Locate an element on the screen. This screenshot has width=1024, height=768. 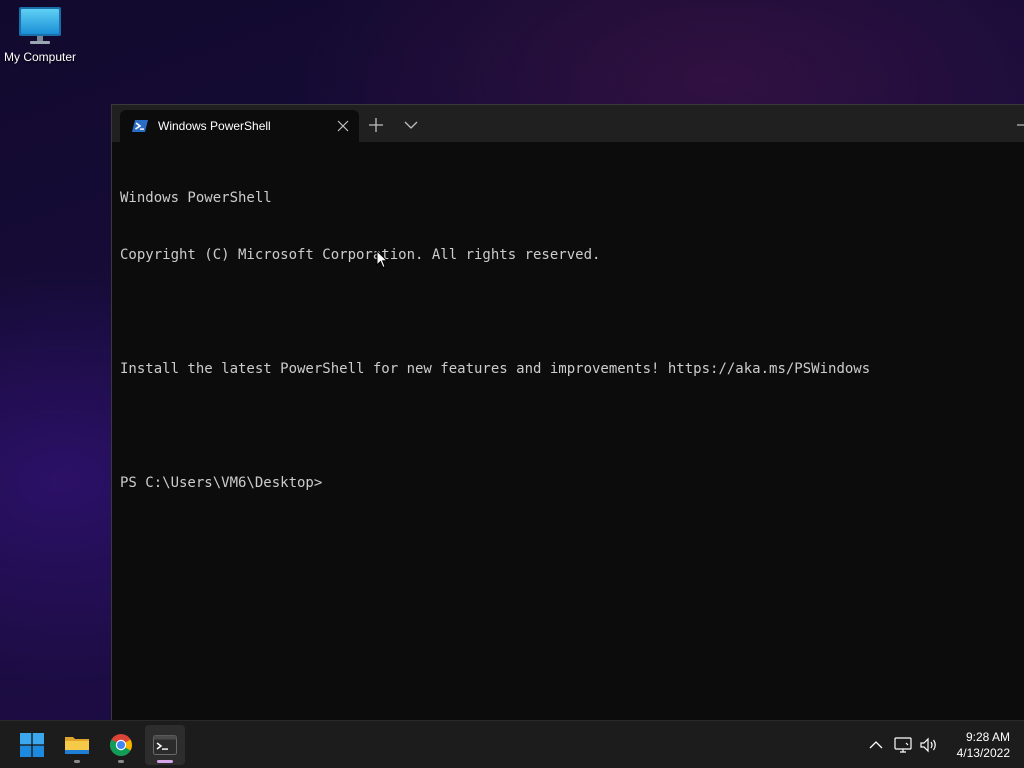
powershell-icon is located at coordinates (140, 126).